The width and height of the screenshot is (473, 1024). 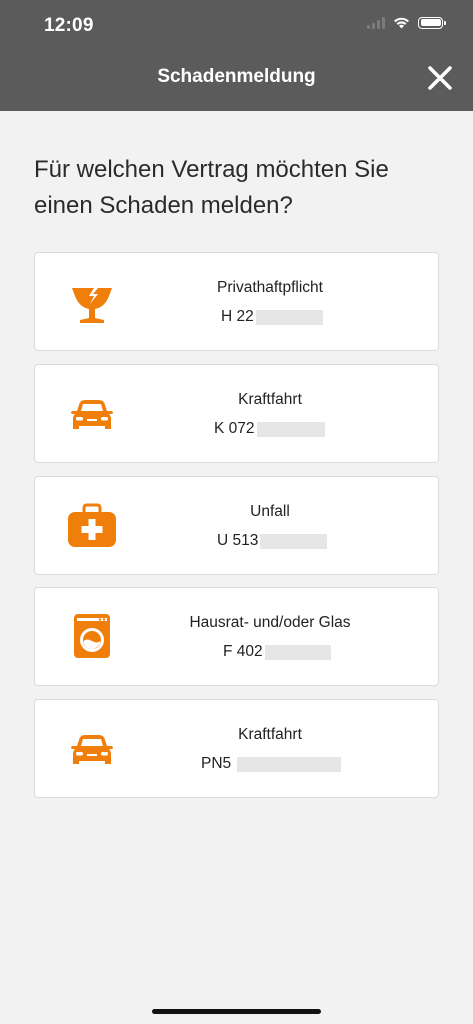 I want to click on contract-number-text: PN5, so click(x=216, y=763).